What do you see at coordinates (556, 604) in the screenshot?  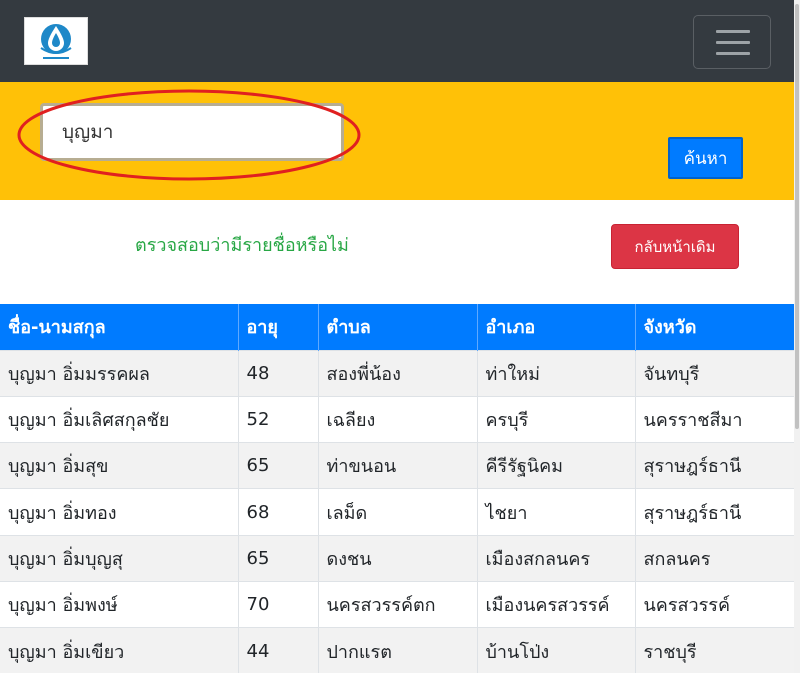 I see `cell-district: เมืองนครสวรรค์` at bounding box center [556, 604].